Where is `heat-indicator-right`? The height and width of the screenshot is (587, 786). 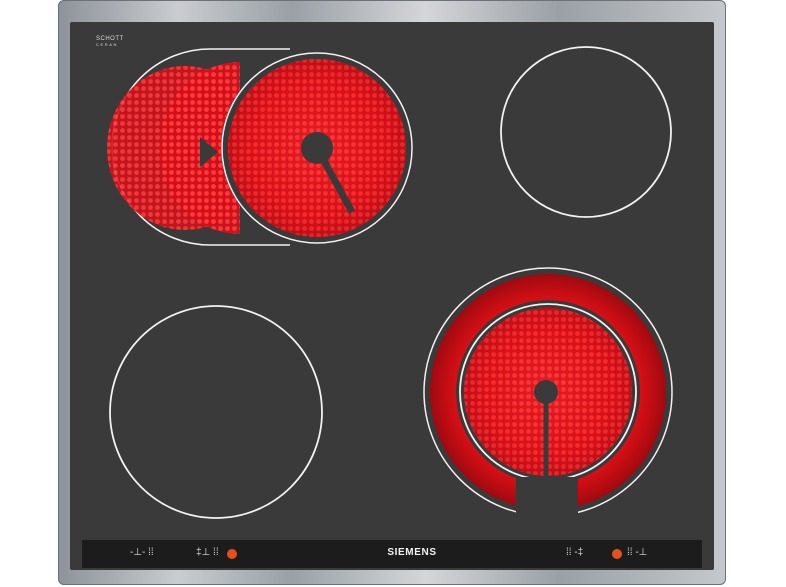
heat-indicator-right is located at coordinates (617, 554).